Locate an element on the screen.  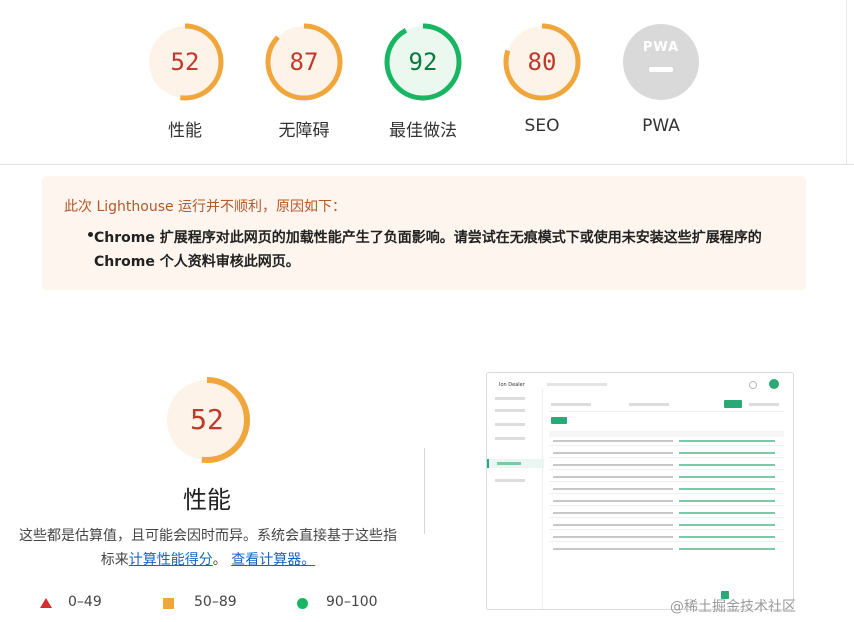
score-performance: 52 性能 is located at coordinates (185, 87).